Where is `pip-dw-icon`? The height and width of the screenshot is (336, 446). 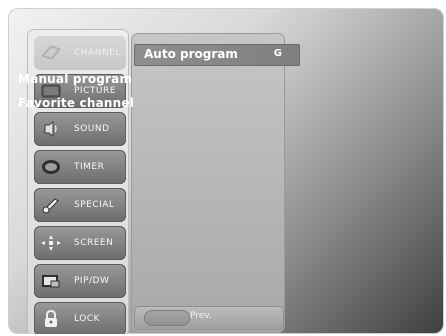 pip-dw-icon is located at coordinates (51, 281).